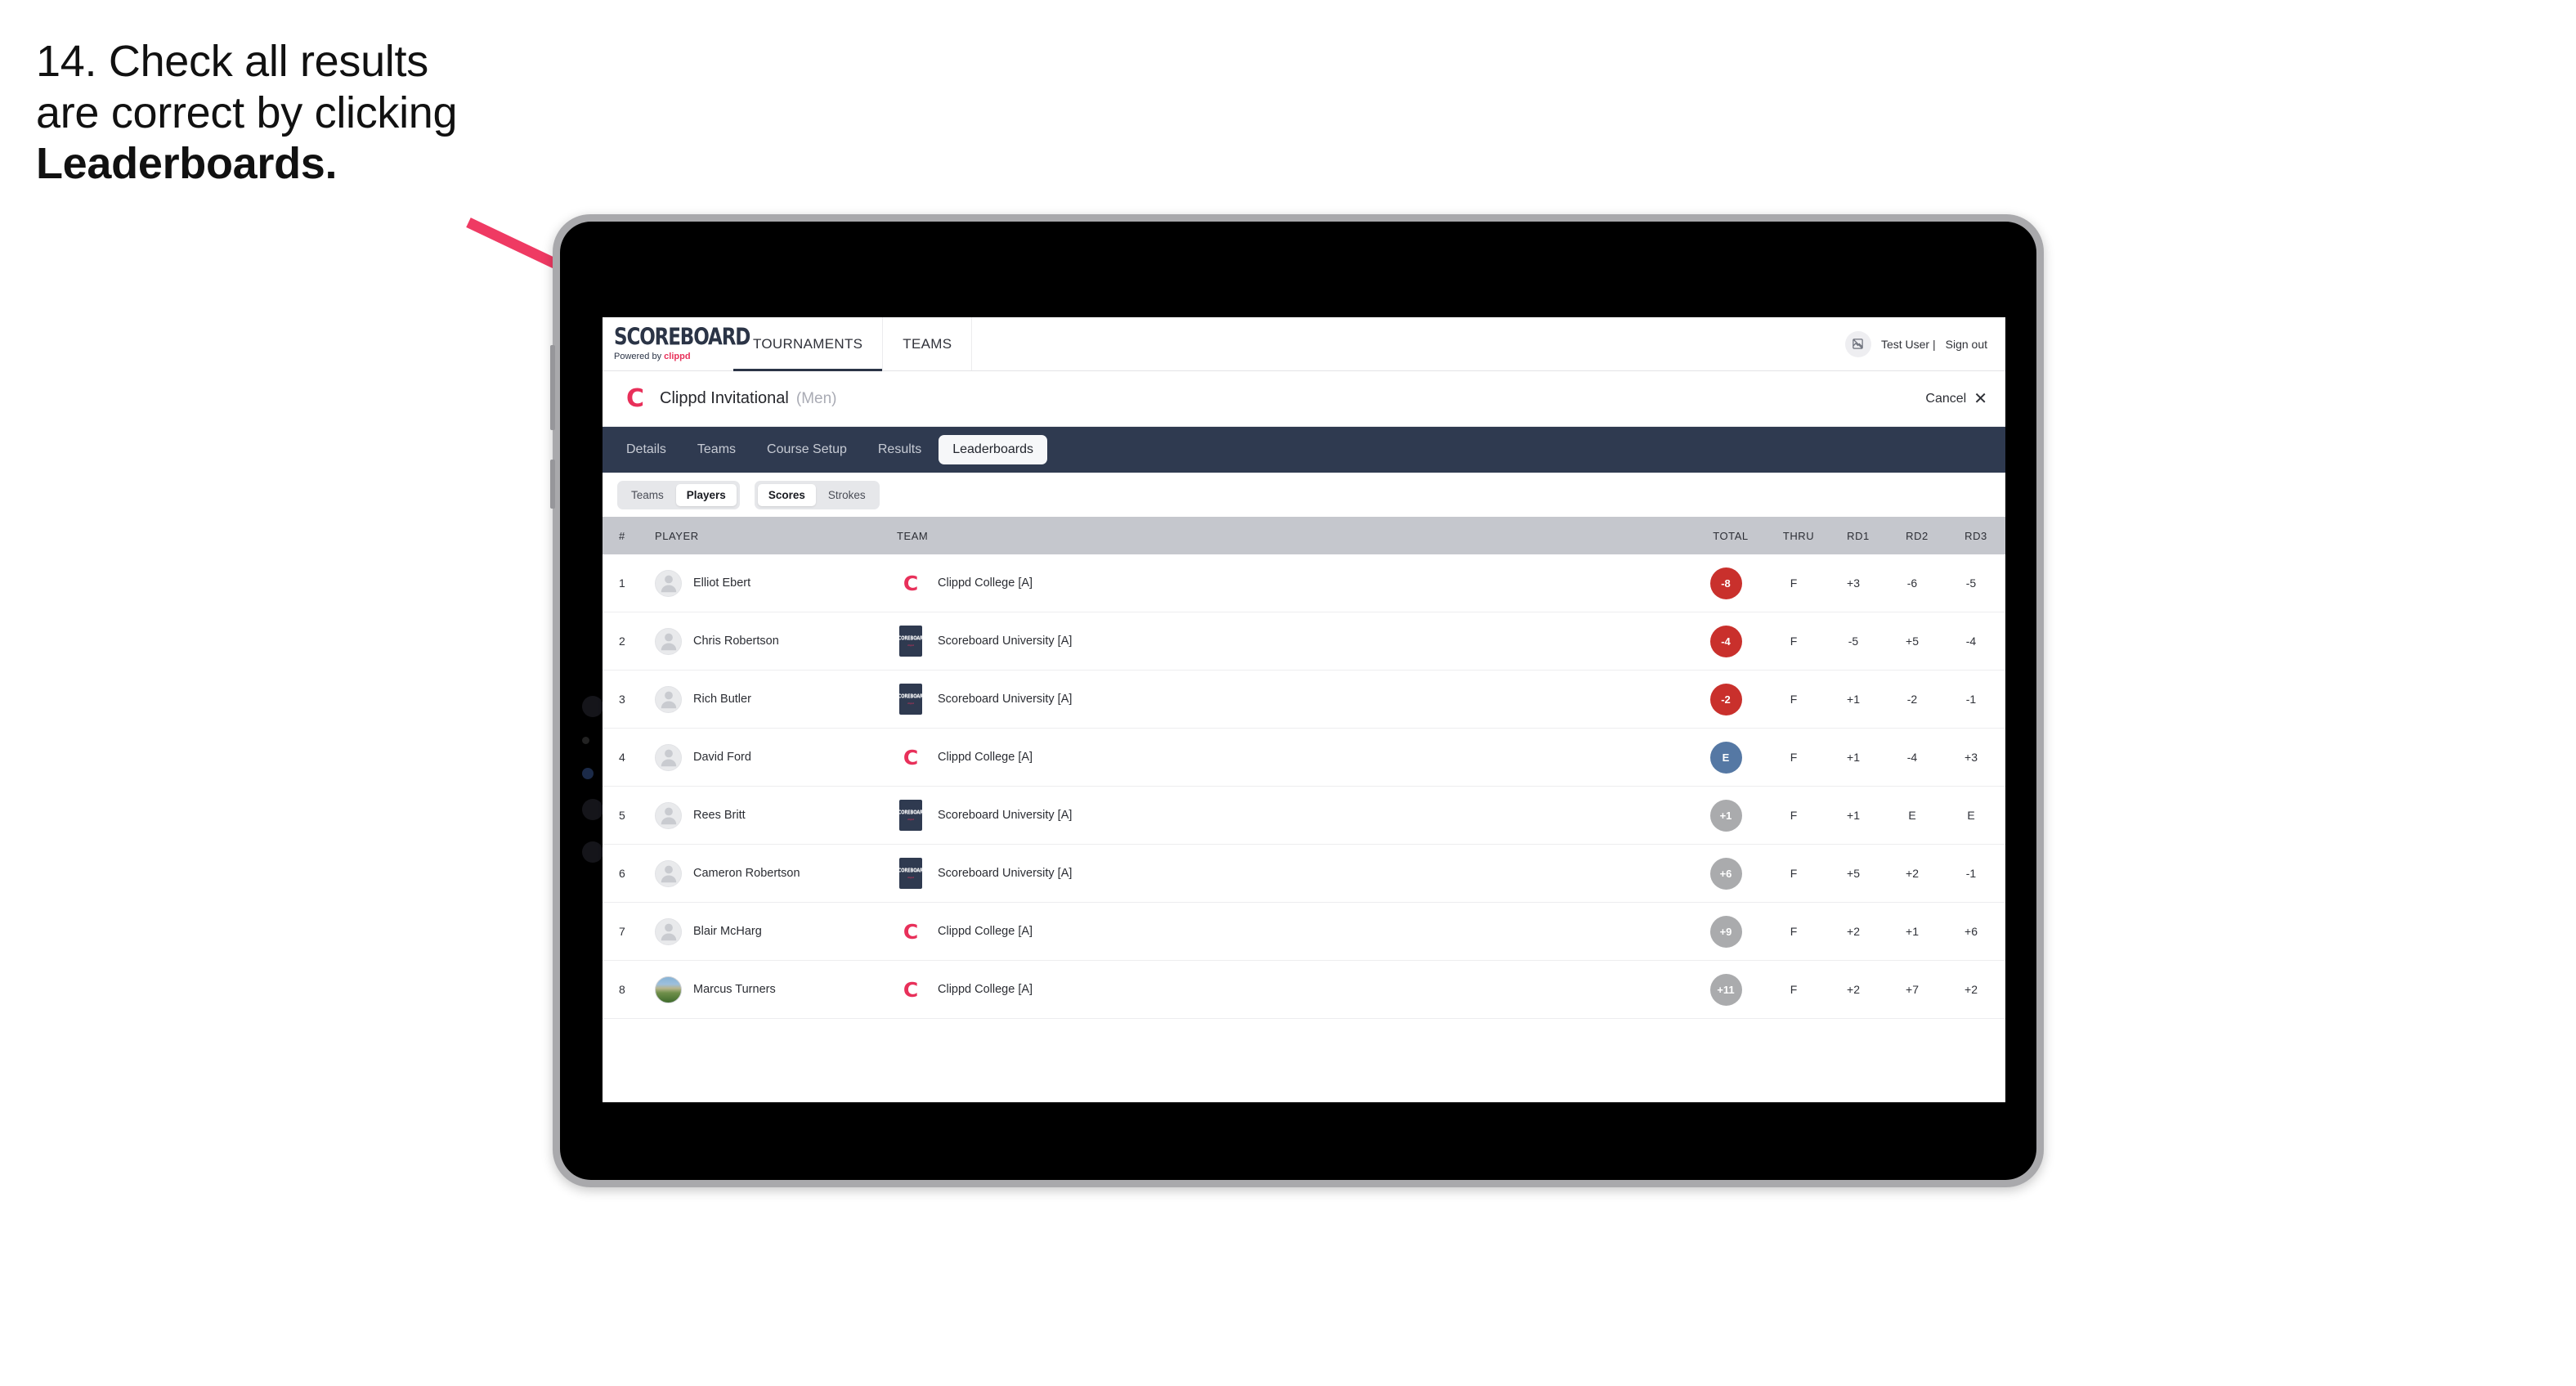  Describe the element at coordinates (847, 495) in the screenshot. I see `toggle-strokes: Strokes` at that location.